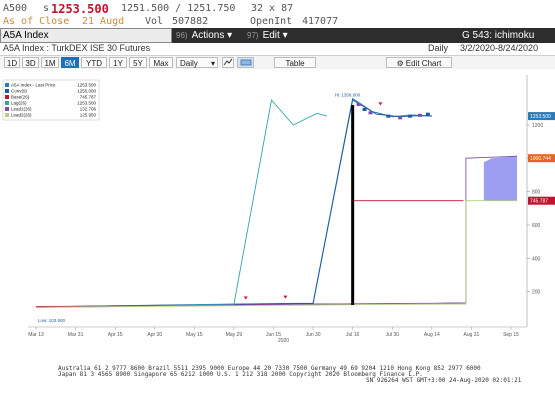  I want to click on period-label: Daily, so click(438, 48).